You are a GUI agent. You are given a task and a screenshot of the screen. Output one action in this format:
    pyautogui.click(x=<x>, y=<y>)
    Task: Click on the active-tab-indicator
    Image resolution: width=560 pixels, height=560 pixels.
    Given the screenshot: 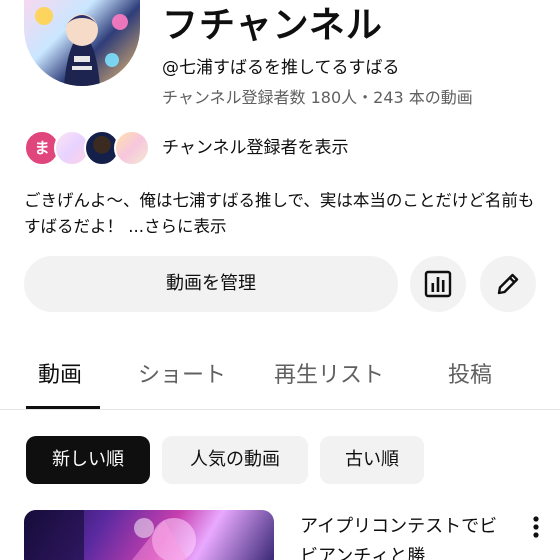 What is the action you would take?
    pyautogui.click(x=63, y=407)
    